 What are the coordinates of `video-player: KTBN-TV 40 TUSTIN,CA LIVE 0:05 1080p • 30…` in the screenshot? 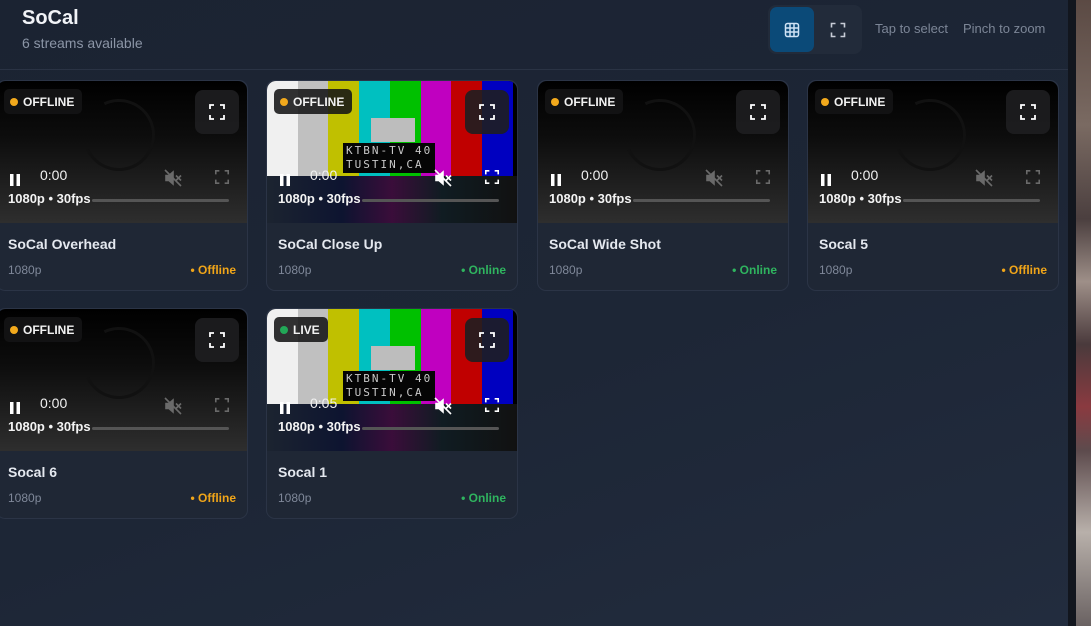 It's located at (392, 380).